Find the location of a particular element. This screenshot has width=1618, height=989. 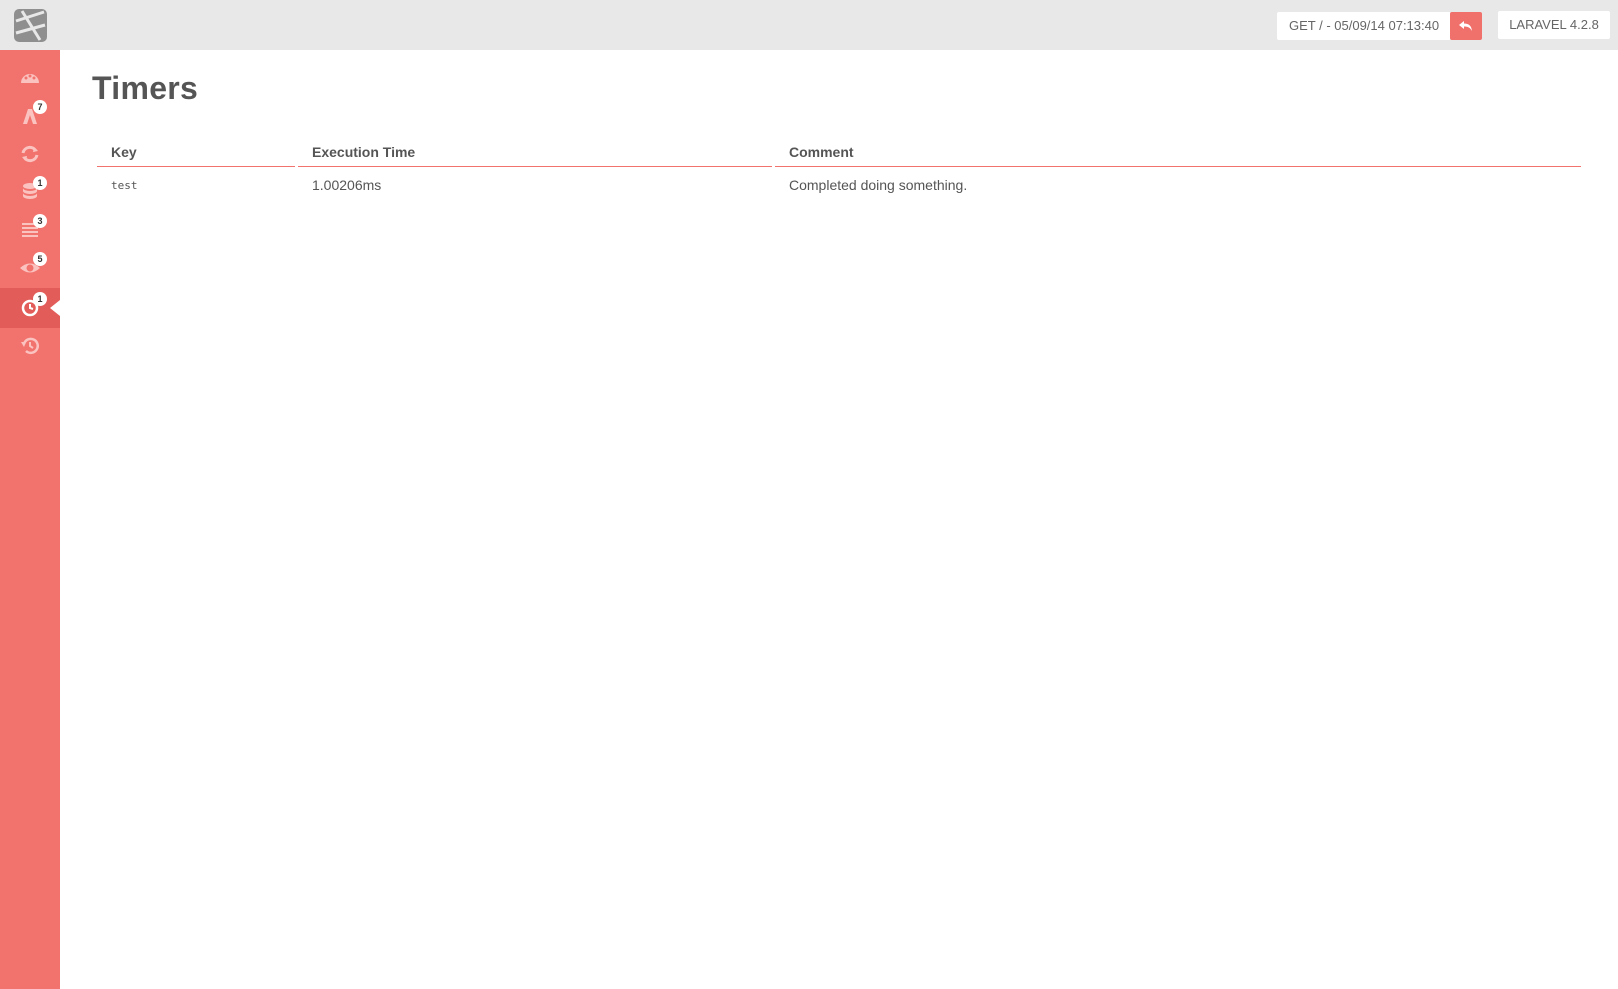

request-info: GET / - 05/09/14 07:13:40 is located at coordinates (1364, 26).